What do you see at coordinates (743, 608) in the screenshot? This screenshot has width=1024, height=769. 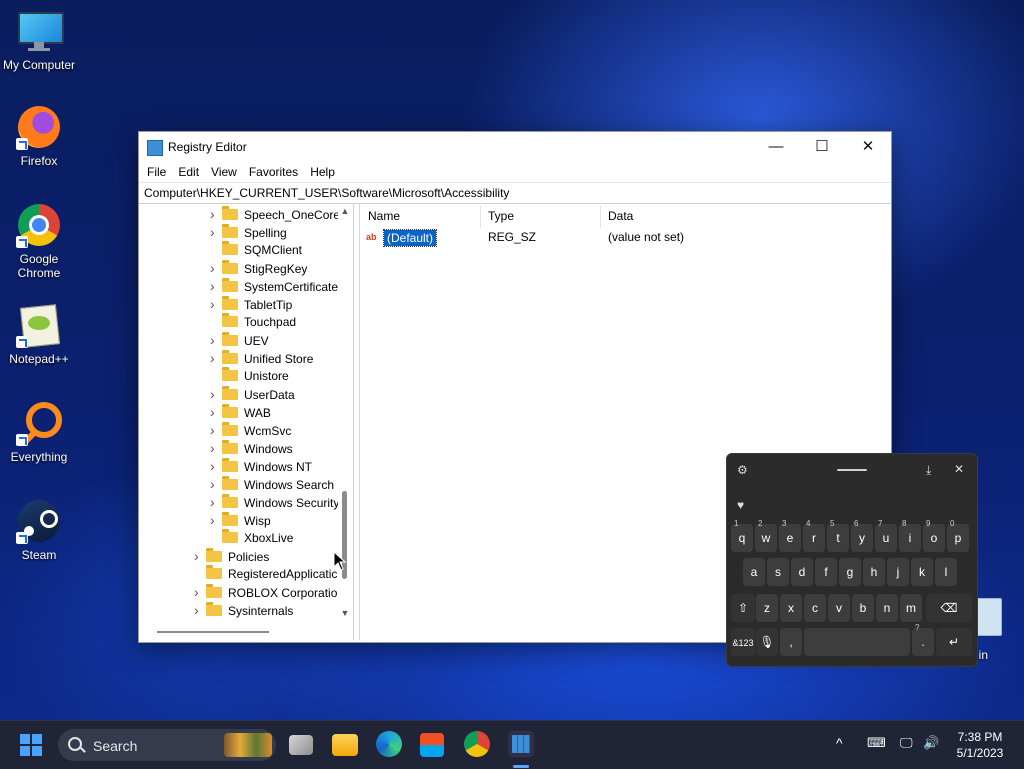 I see `shift-key: ⇧` at bounding box center [743, 608].